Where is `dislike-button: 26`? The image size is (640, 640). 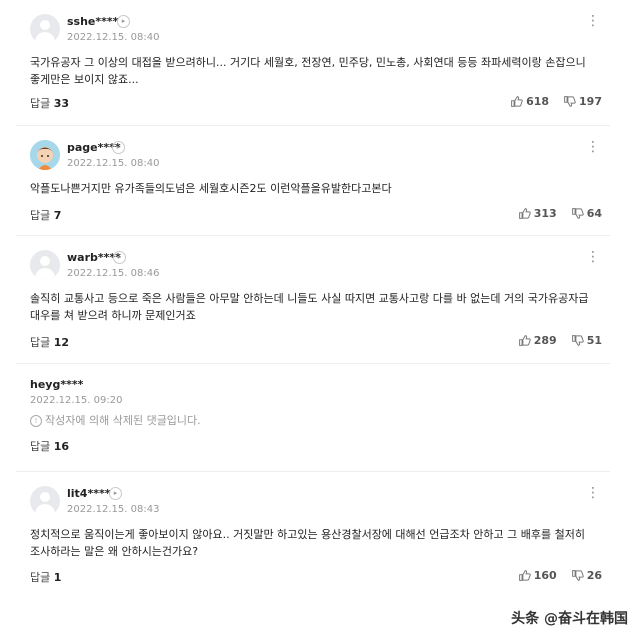 dislike-button: 26 is located at coordinates (586, 575).